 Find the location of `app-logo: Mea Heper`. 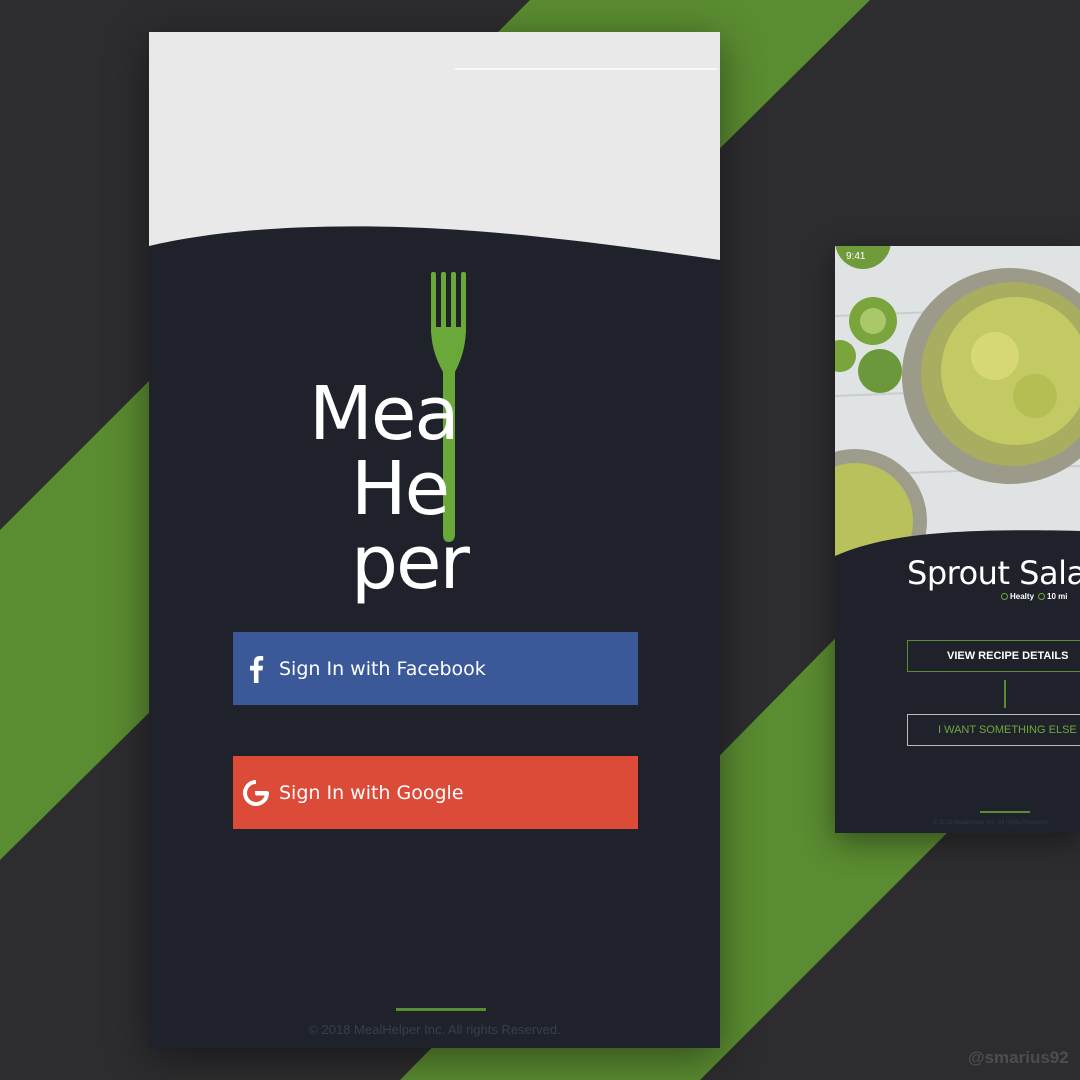

app-logo: Mea Heper is located at coordinates (439, 436).